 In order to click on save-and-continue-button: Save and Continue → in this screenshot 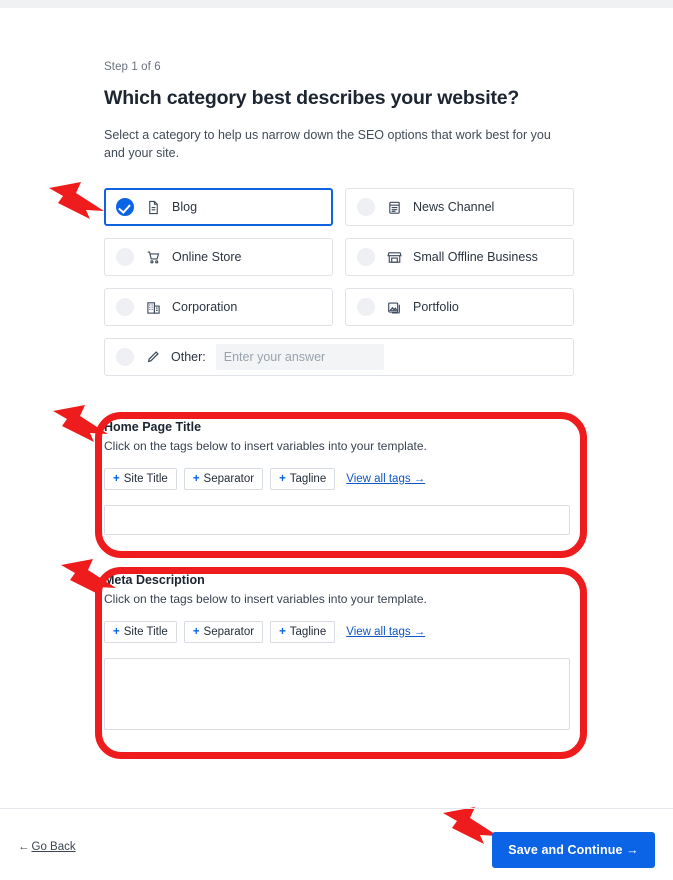, I will do `click(573, 850)`.